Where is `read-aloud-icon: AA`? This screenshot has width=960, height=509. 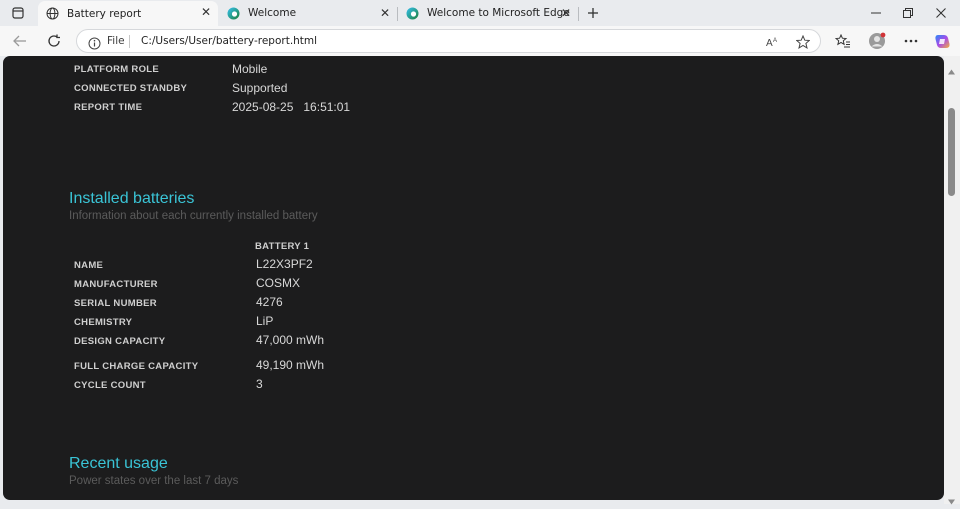 read-aloud-icon: AA is located at coordinates (773, 42).